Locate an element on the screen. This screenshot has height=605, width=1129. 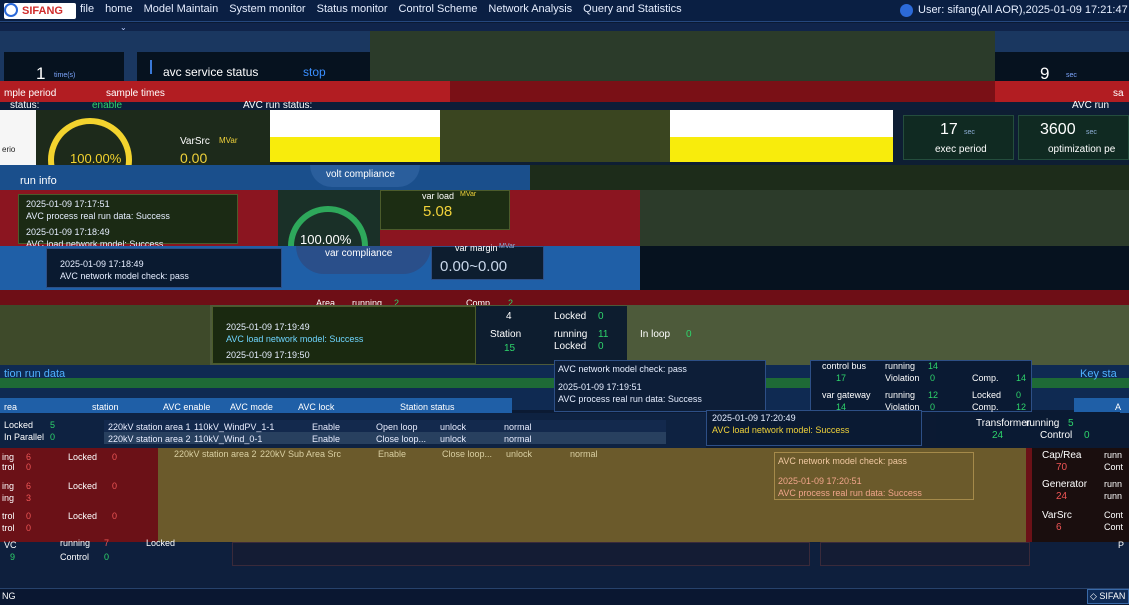
gen-r1: runn is located at coordinates (1113, 484).